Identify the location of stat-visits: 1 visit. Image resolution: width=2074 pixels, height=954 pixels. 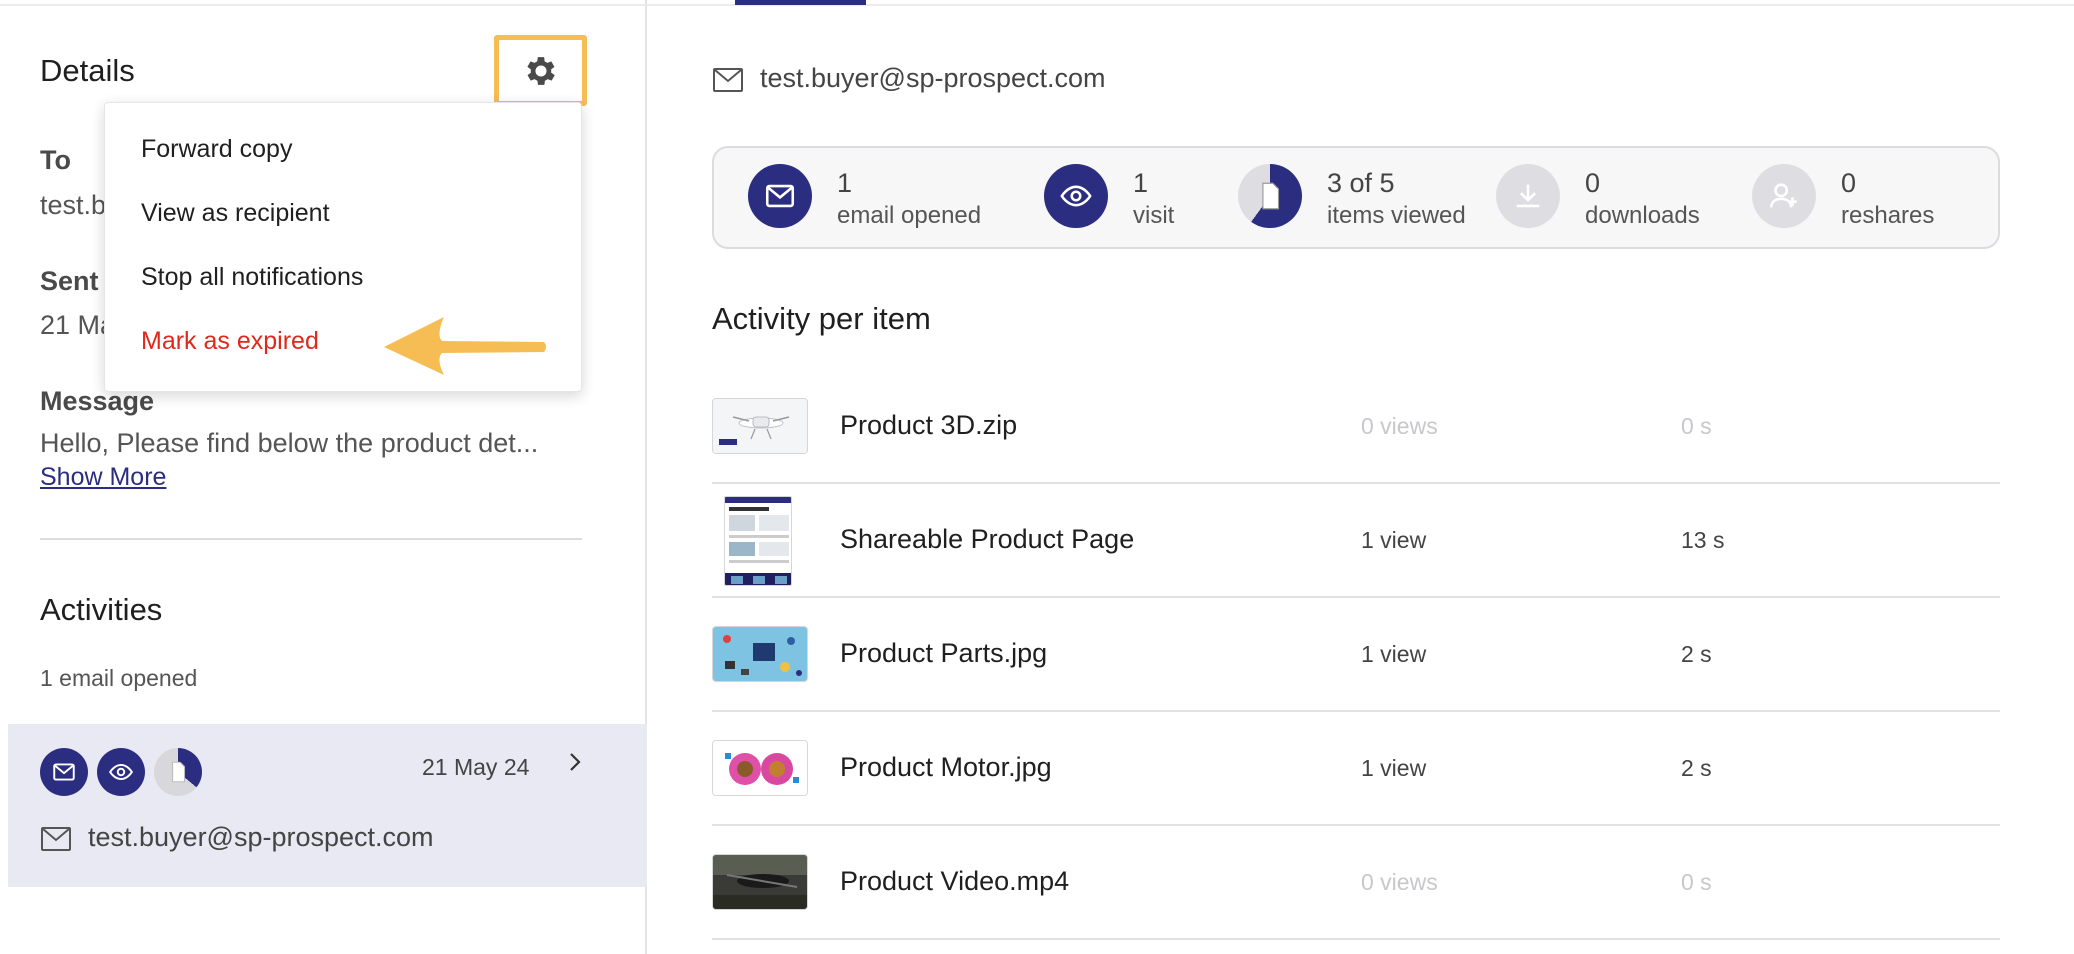
(1119, 199).